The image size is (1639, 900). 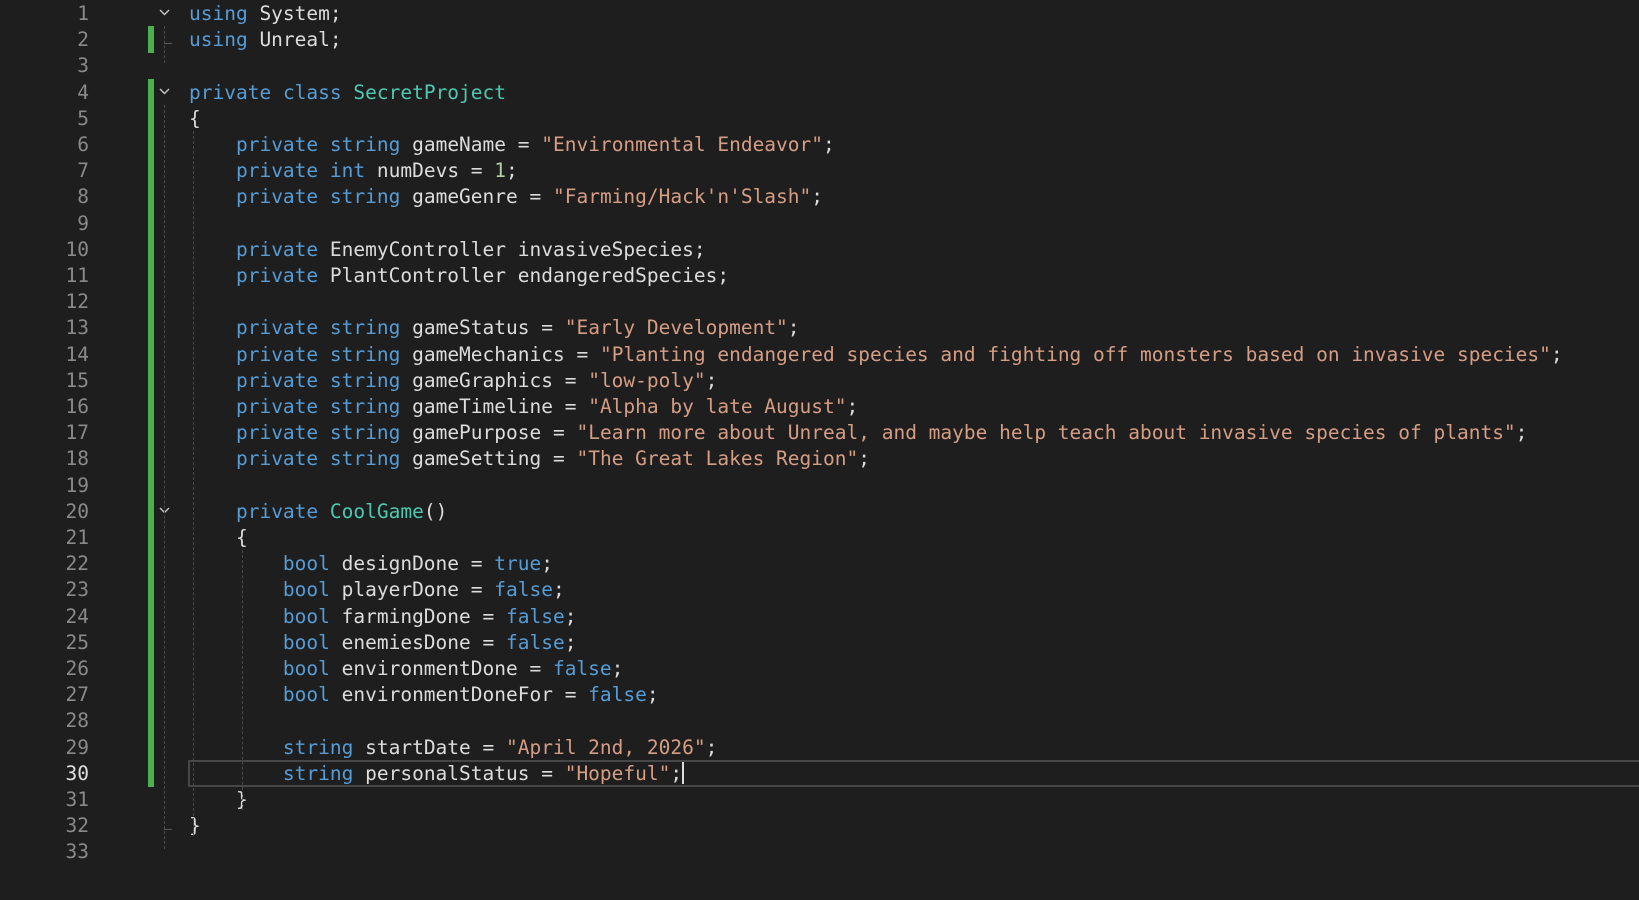 I want to click on code-line: 24 bool farmingDone = false;, so click(x=819, y=616).